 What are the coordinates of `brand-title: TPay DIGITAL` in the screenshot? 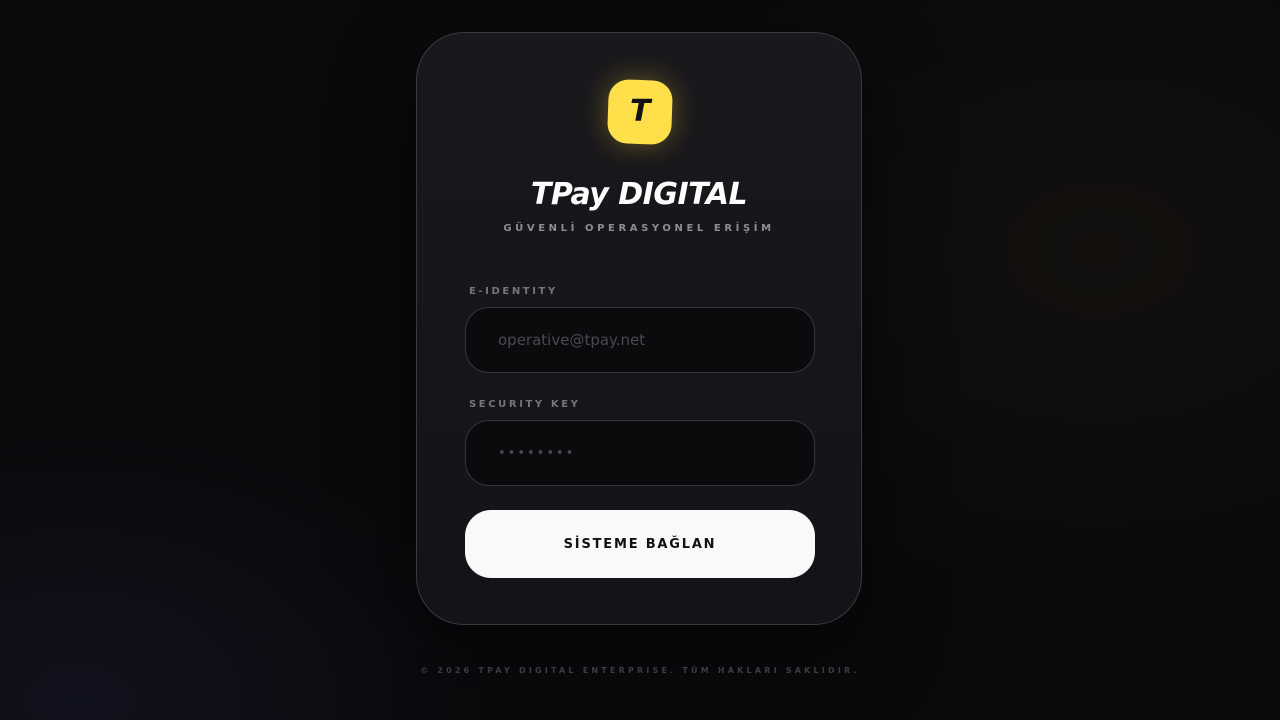 It's located at (639, 194).